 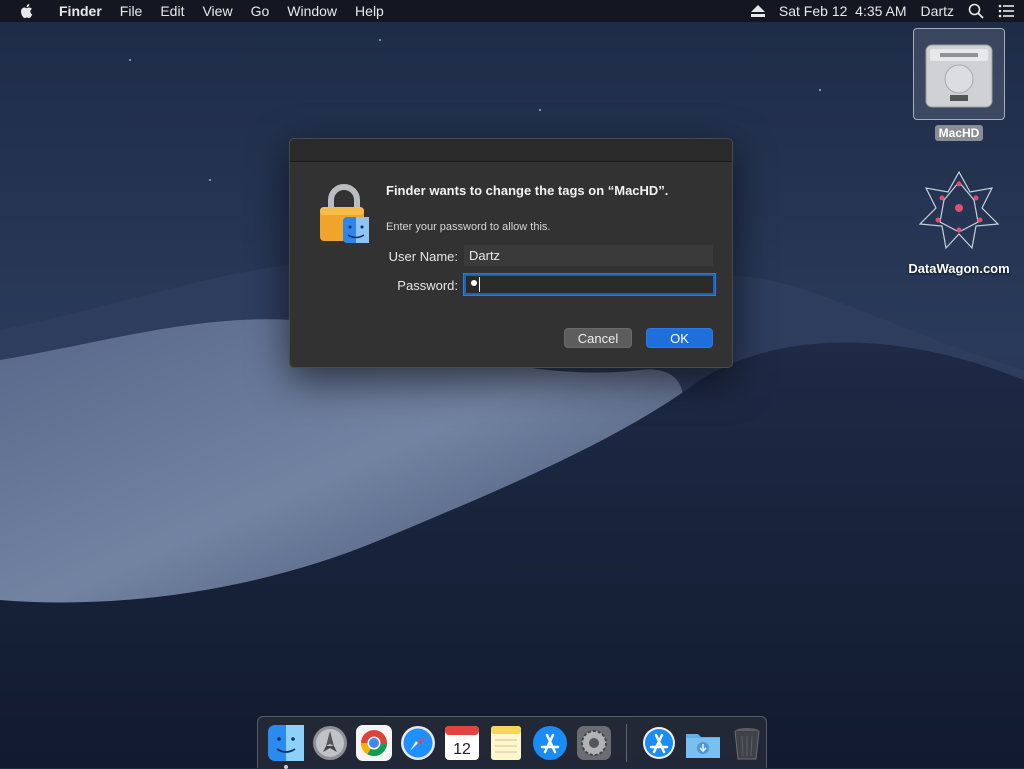 I want to click on desktop-icon-machd: MacHD, so click(x=959, y=84).